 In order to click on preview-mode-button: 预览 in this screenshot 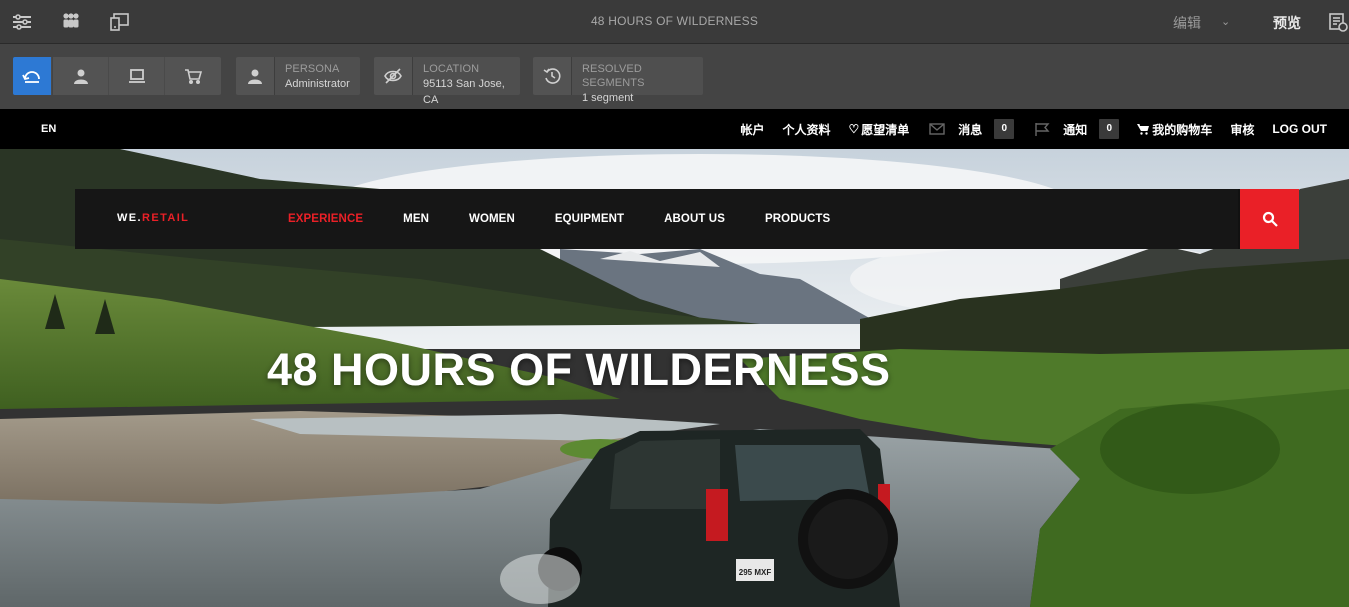, I will do `click(1287, 23)`.